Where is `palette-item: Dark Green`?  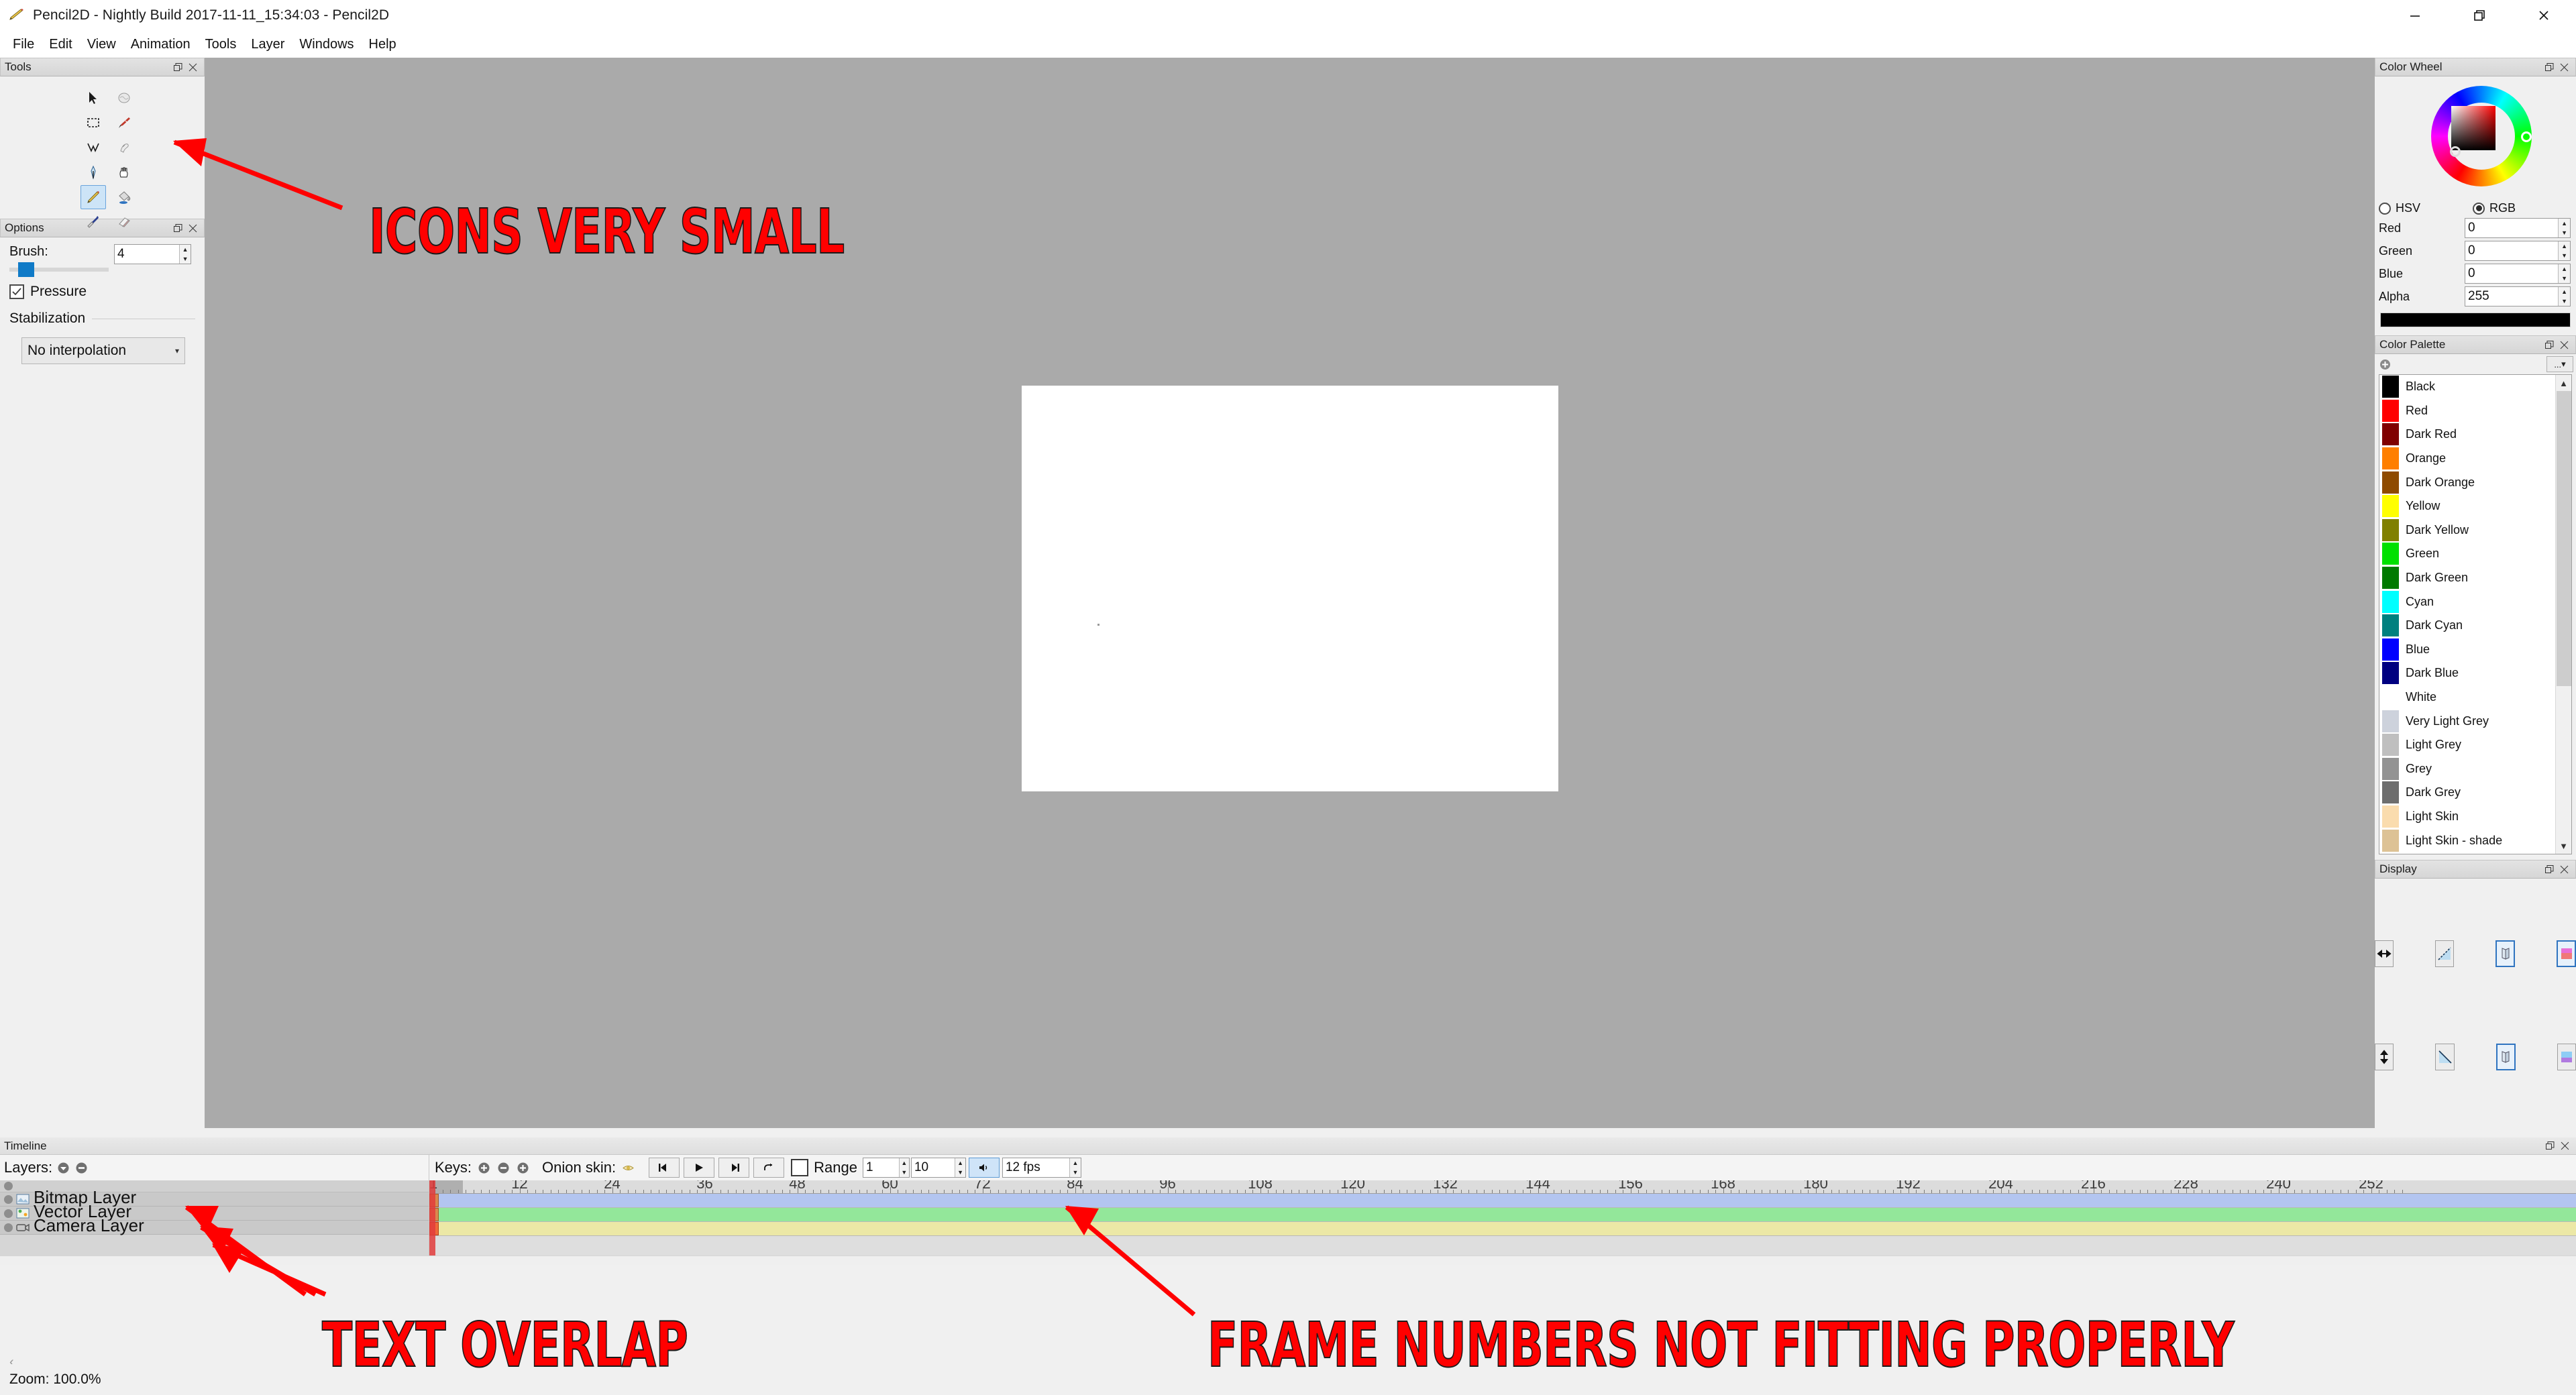 palette-item: Dark Green is located at coordinates (2467, 578).